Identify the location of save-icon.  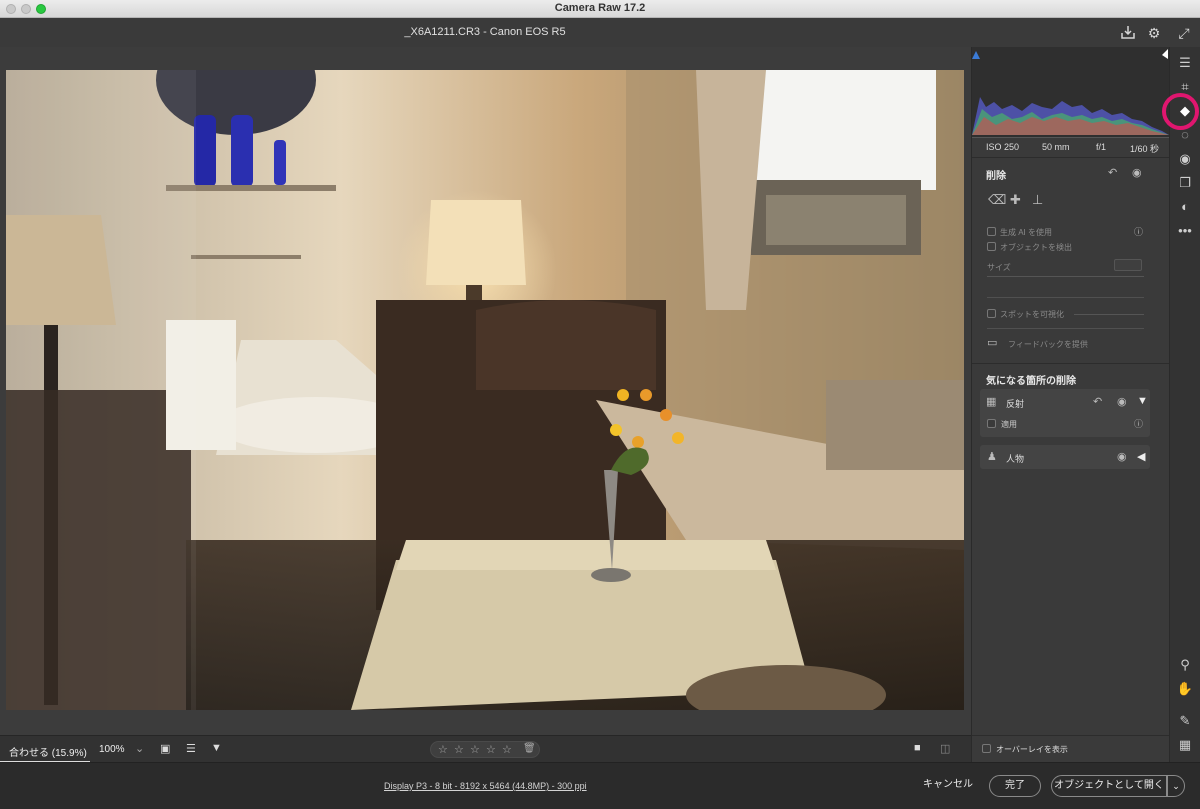
(1128, 33).